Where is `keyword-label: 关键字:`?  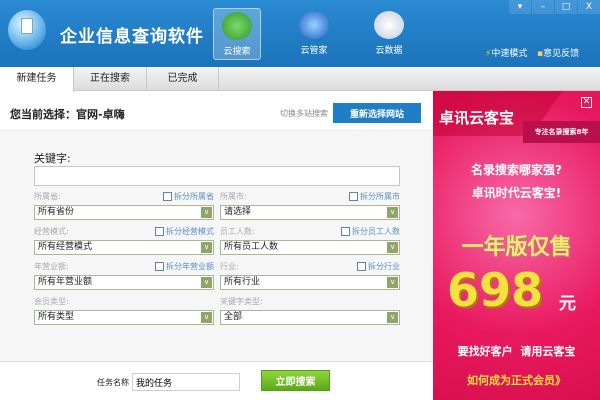 keyword-label: 关键字: is located at coordinates (52, 158).